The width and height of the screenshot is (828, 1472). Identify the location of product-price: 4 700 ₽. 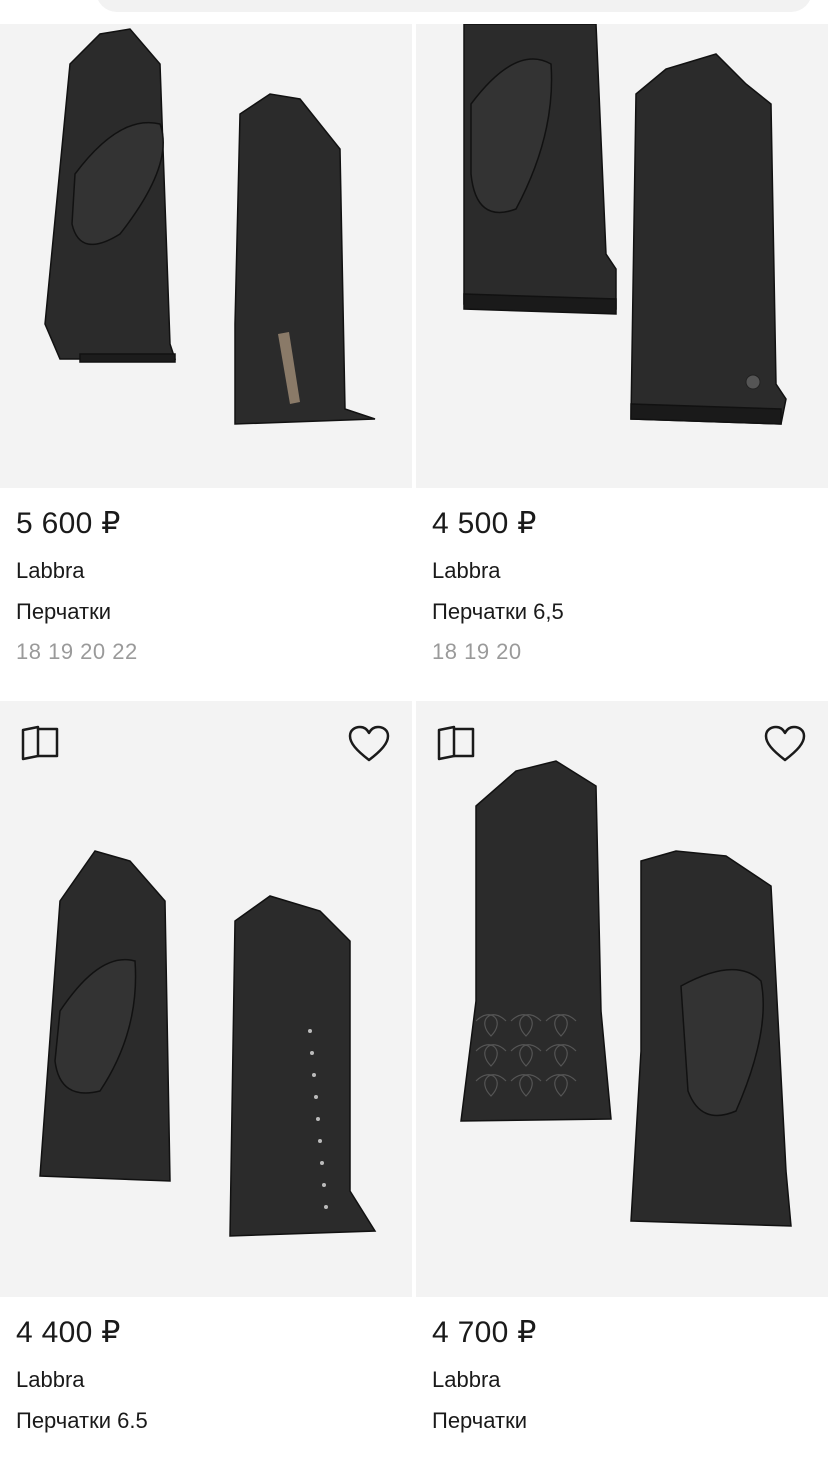
(484, 1332).